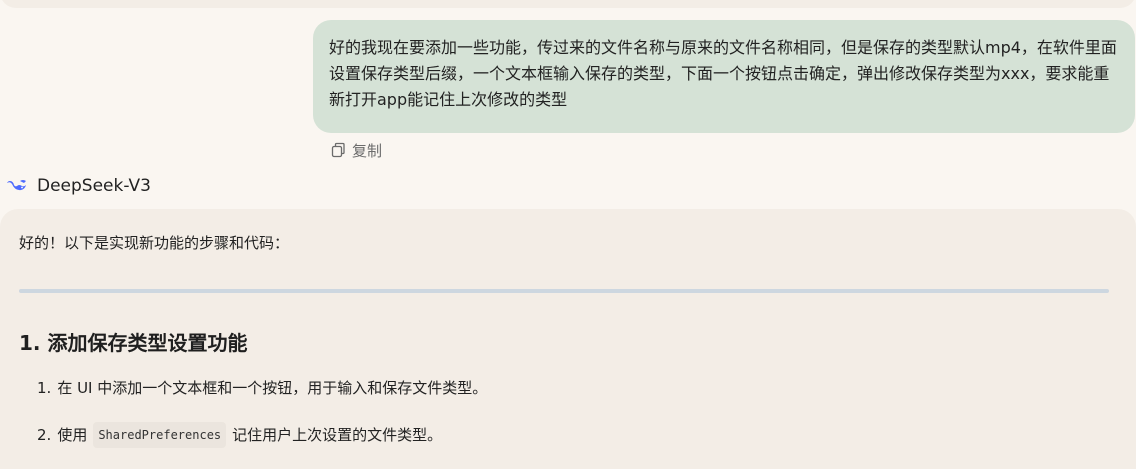  What do you see at coordinates (568, 4) in the screenshot?
I see `previous-message-card` at bounding box center [568, 4].